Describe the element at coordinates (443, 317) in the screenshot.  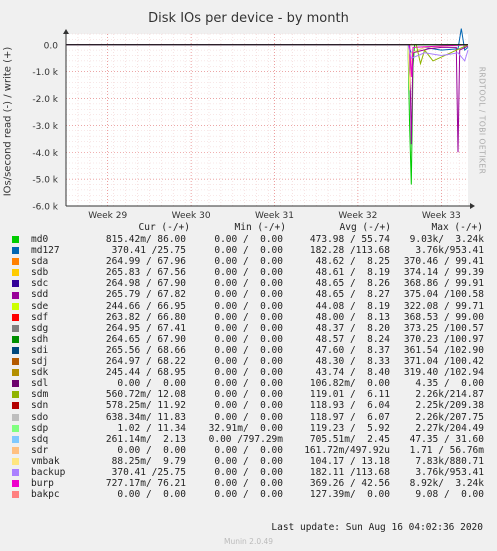
I see `legend-max: 368.53 / 99.00` at that location.